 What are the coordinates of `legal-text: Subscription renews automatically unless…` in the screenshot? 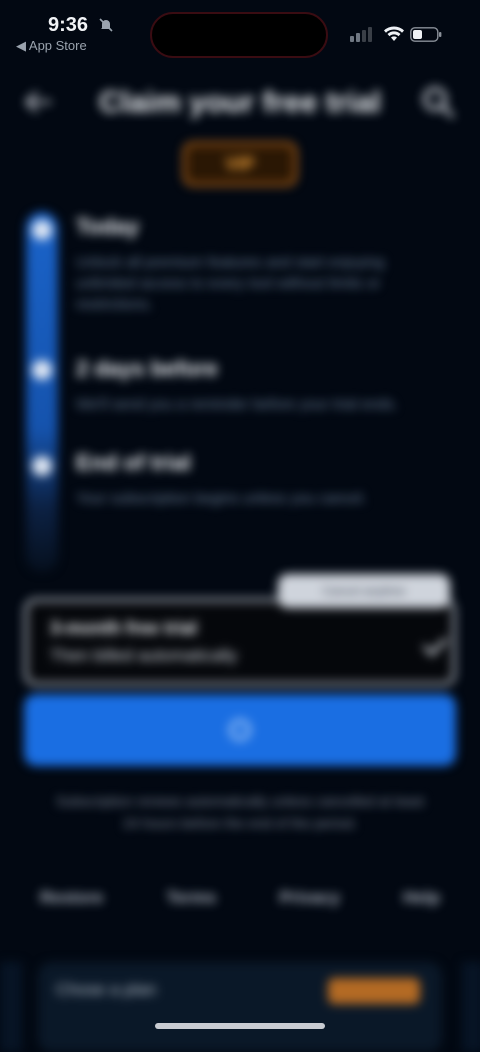 It's located at (240, 812).